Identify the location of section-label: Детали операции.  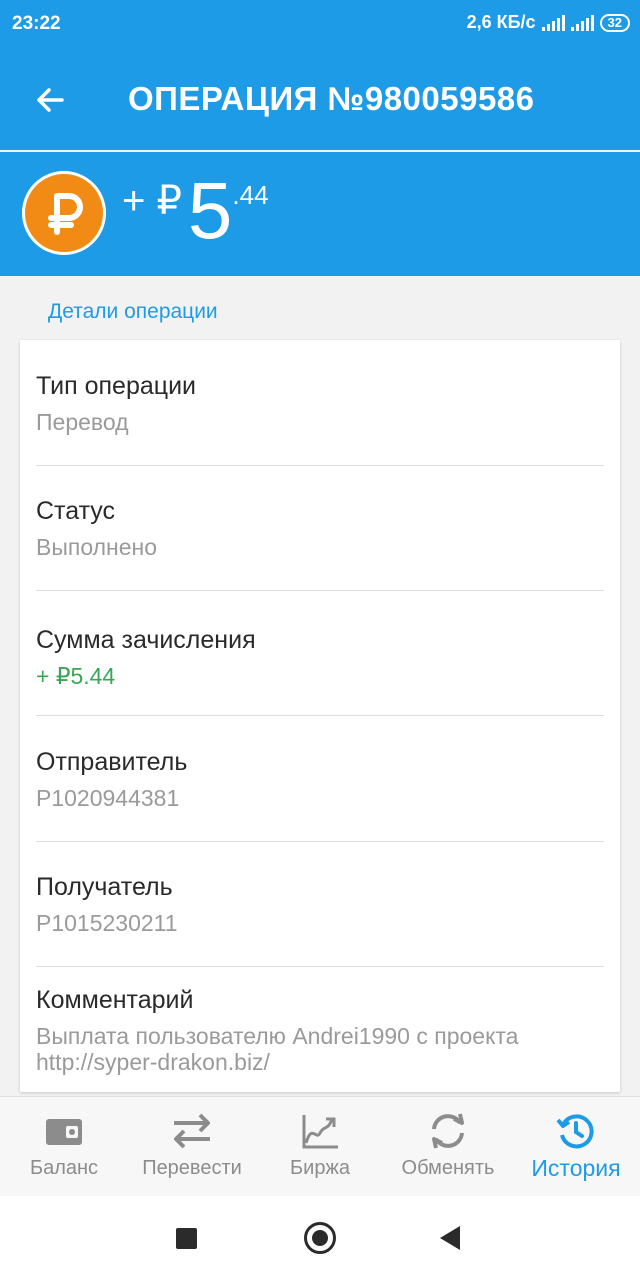
(133, 311).